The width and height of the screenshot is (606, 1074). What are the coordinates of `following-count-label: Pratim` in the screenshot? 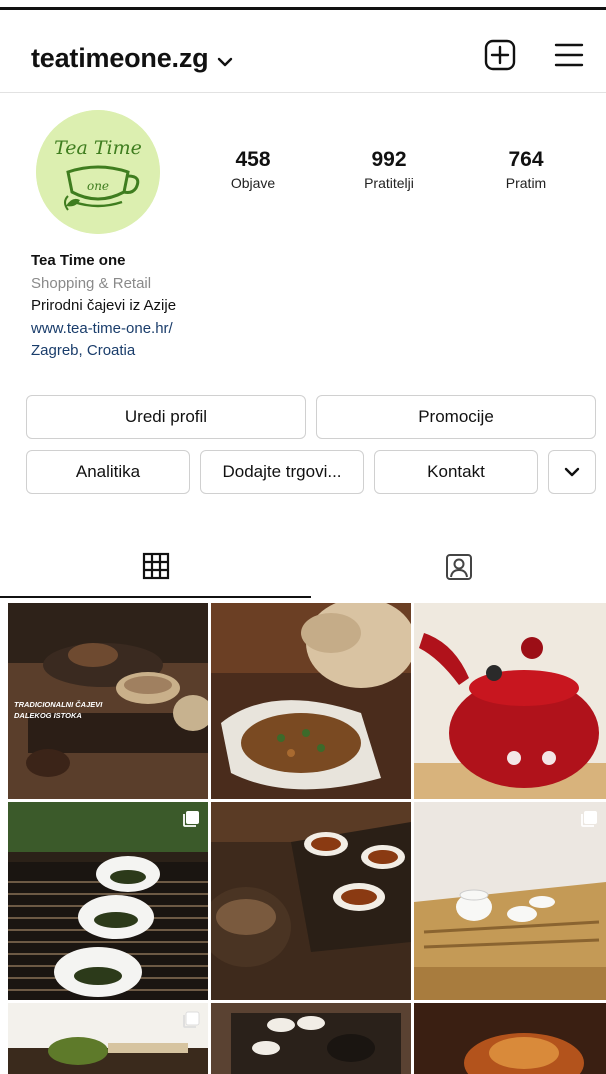 It's located at (526, 183).